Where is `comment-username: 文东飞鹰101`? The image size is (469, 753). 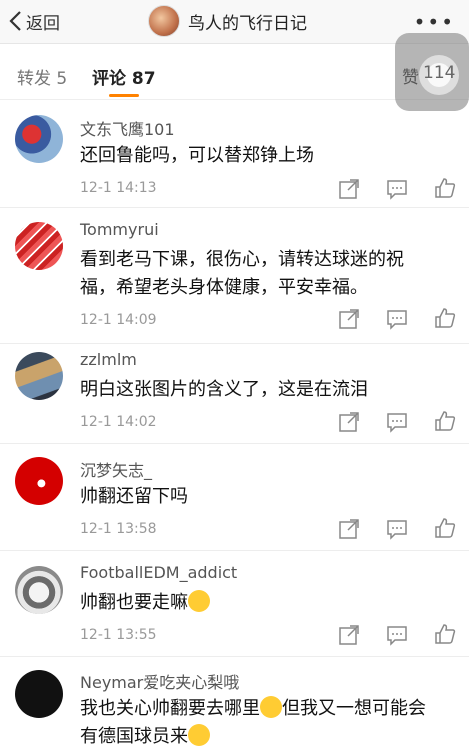 comment-username: 文东飞鹰101 is located at coordinates (127, 128).